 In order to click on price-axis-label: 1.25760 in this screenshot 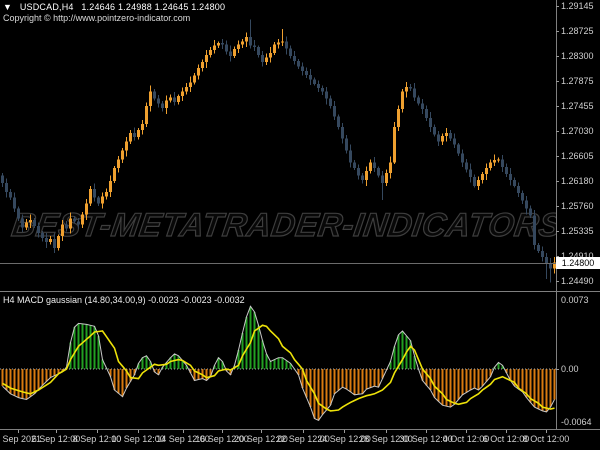, I will do `click(577, 206)`.